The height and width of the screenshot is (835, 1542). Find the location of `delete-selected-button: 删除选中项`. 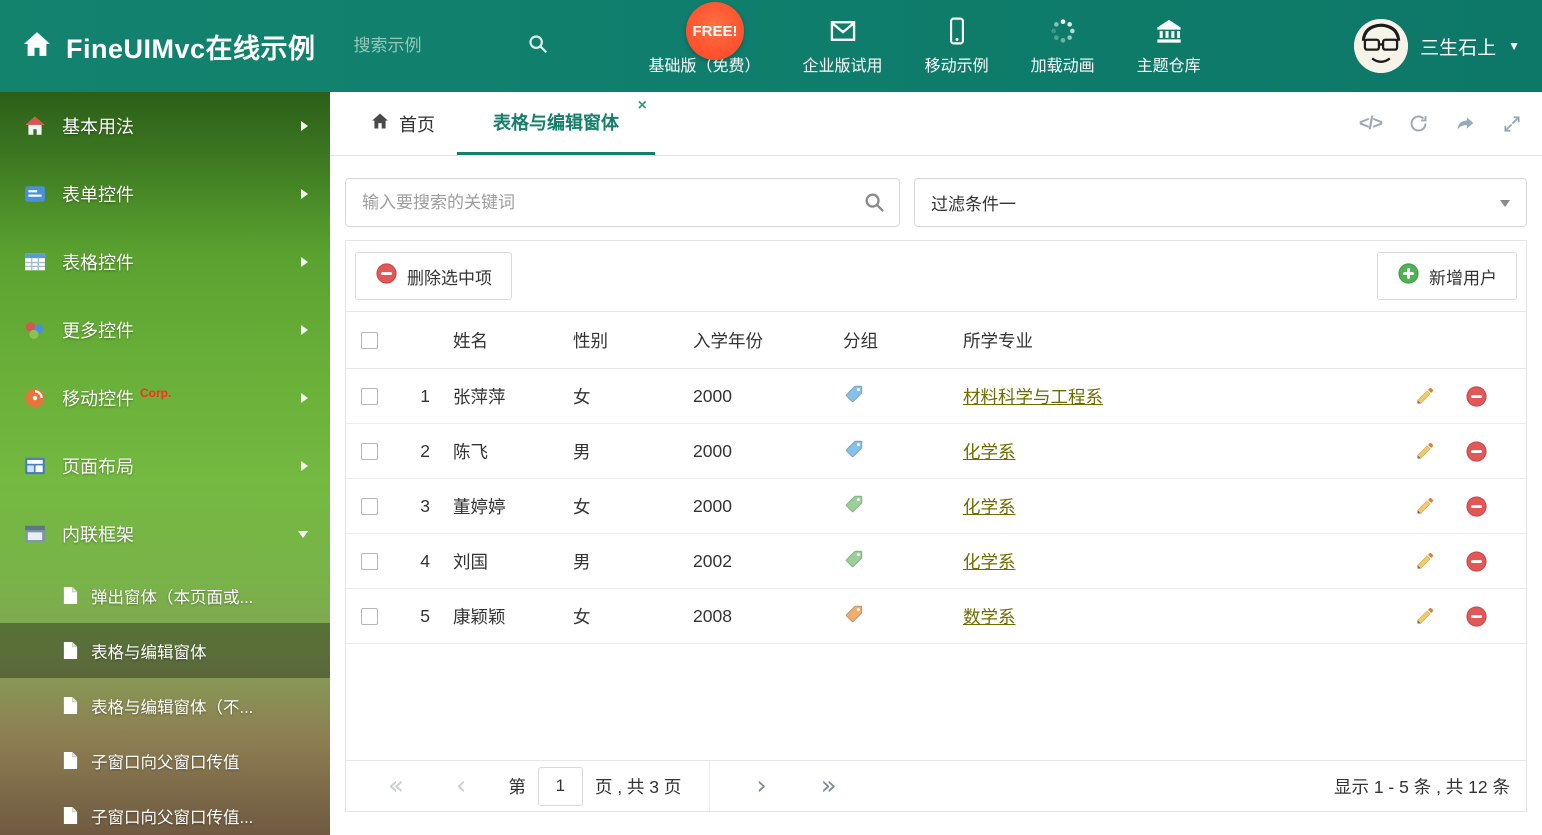

delete-selected-button: 删除选中项 is located at coordinates (433, 276).